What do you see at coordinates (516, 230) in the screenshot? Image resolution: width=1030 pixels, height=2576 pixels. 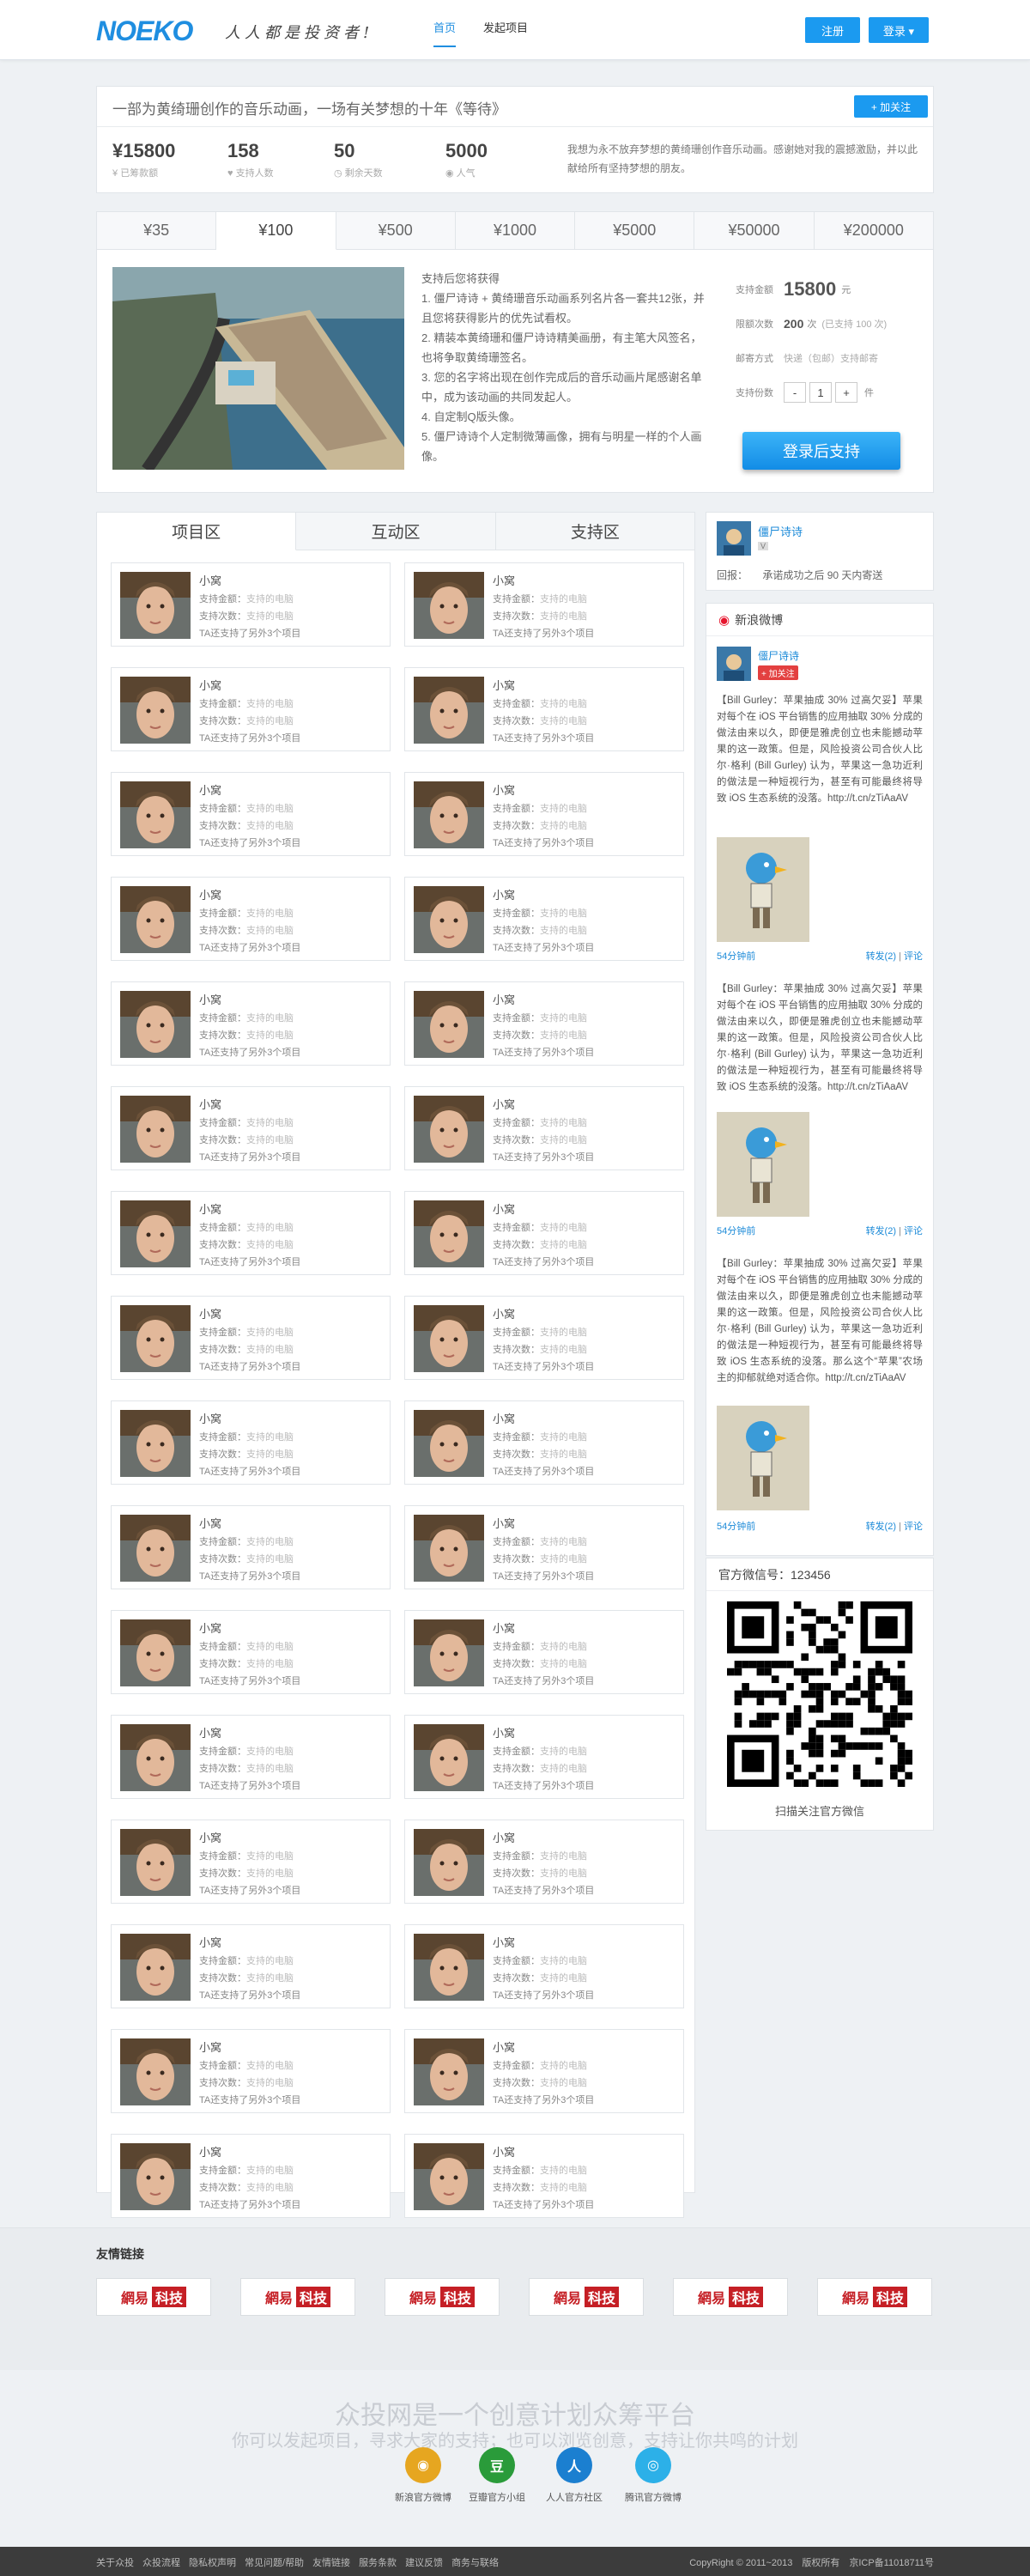 I see `tier-tab: ¥1000` at bounding box center [516, 230].